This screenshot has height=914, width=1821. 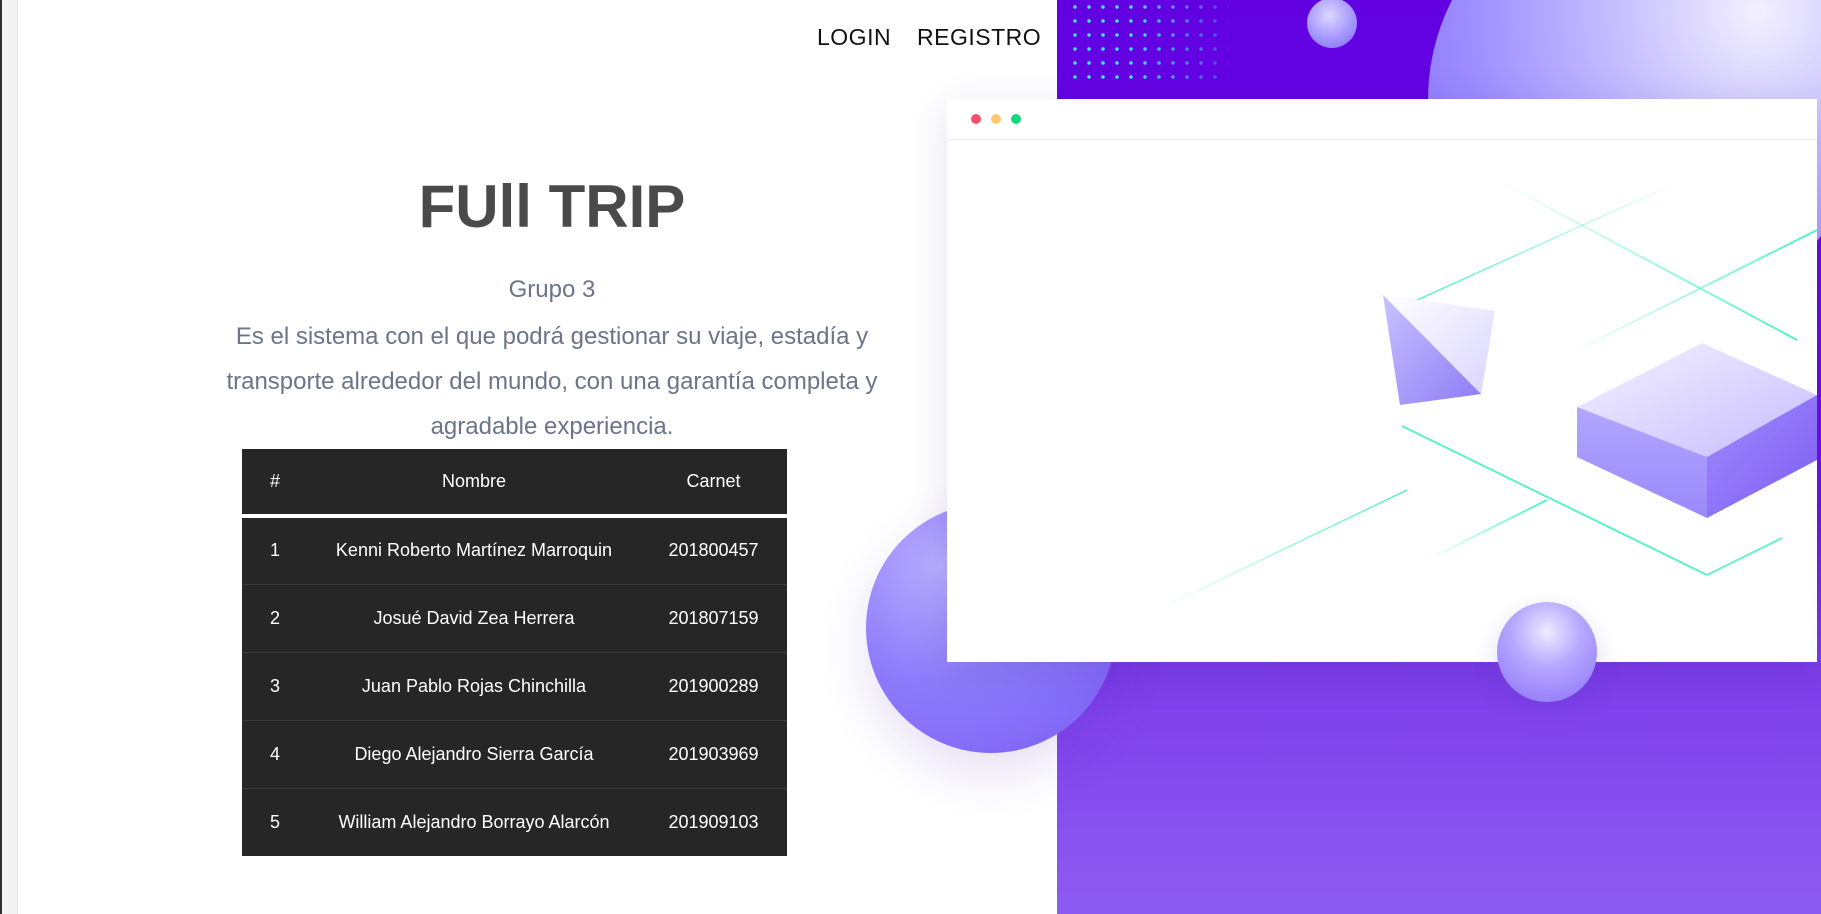 What do you see at coordinates (713, 617) in the screenshot?
I see `member-carnet: 201807159` at bounding box center [713, 617].